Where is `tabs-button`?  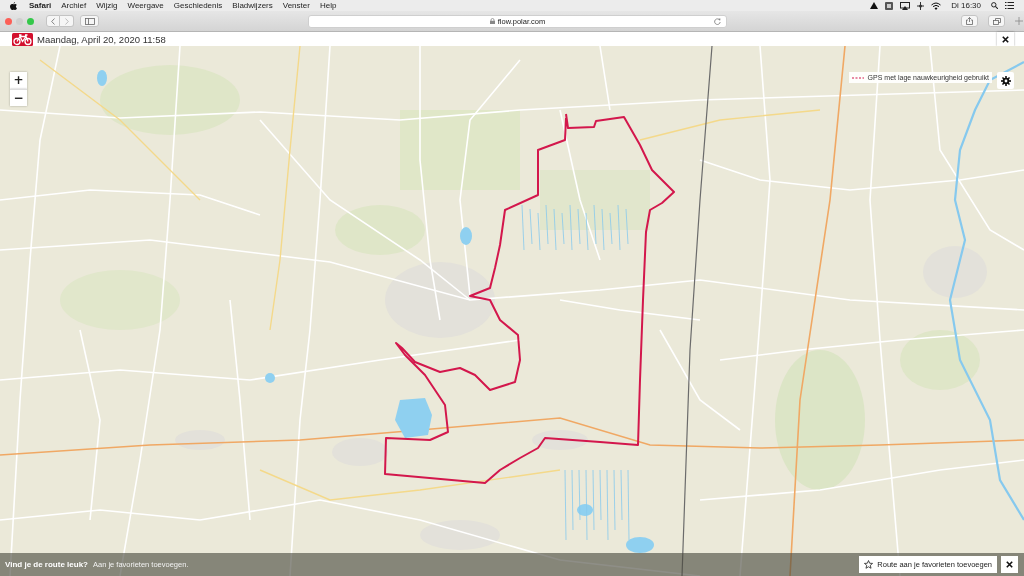 tabs-button is located at coordinates (996, 21).